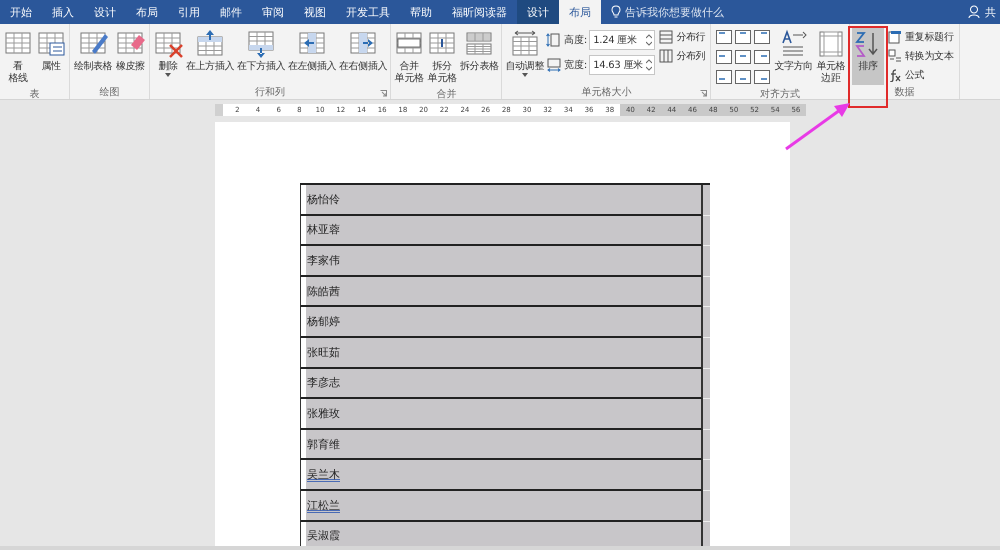 The width and height of the screenshot is (1000, 550). Describe the element at coordinates (501, 445) in the screenshot. I see `table-cell: 郭育维` at that location.